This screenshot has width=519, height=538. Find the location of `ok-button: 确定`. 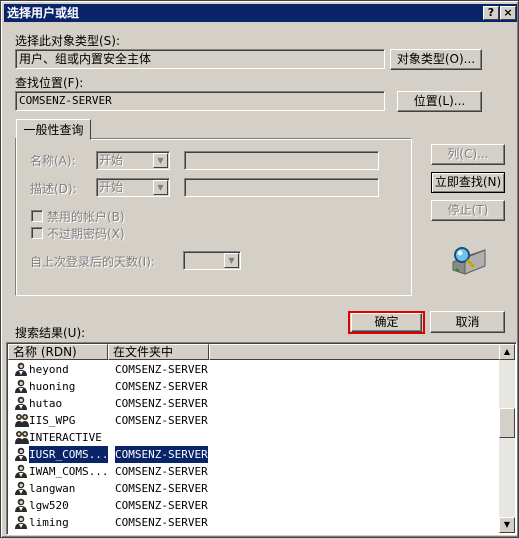

ok-button: 确定 is located at coordinates (386, 322).